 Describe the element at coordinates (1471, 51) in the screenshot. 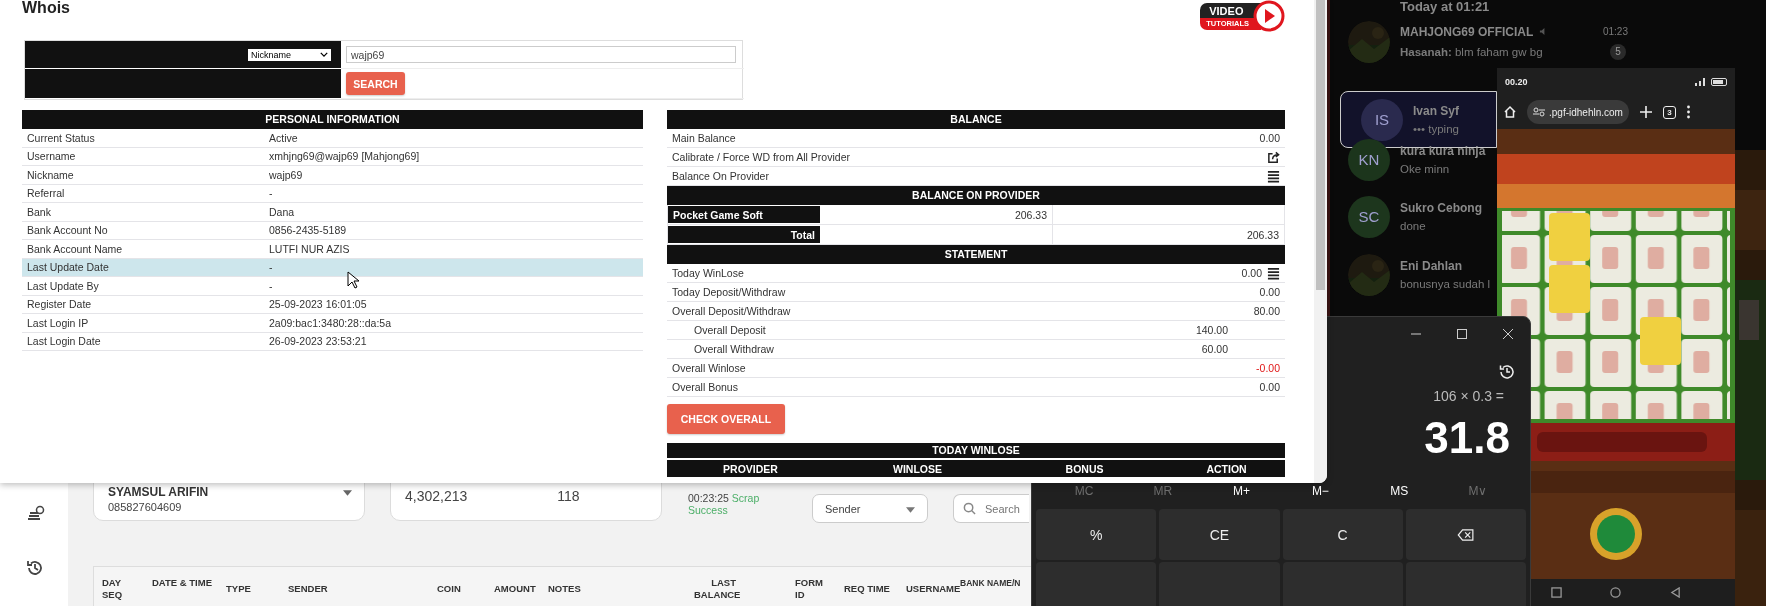

I see `message-preview: Hasanah: blm faham gw bg` at that location.